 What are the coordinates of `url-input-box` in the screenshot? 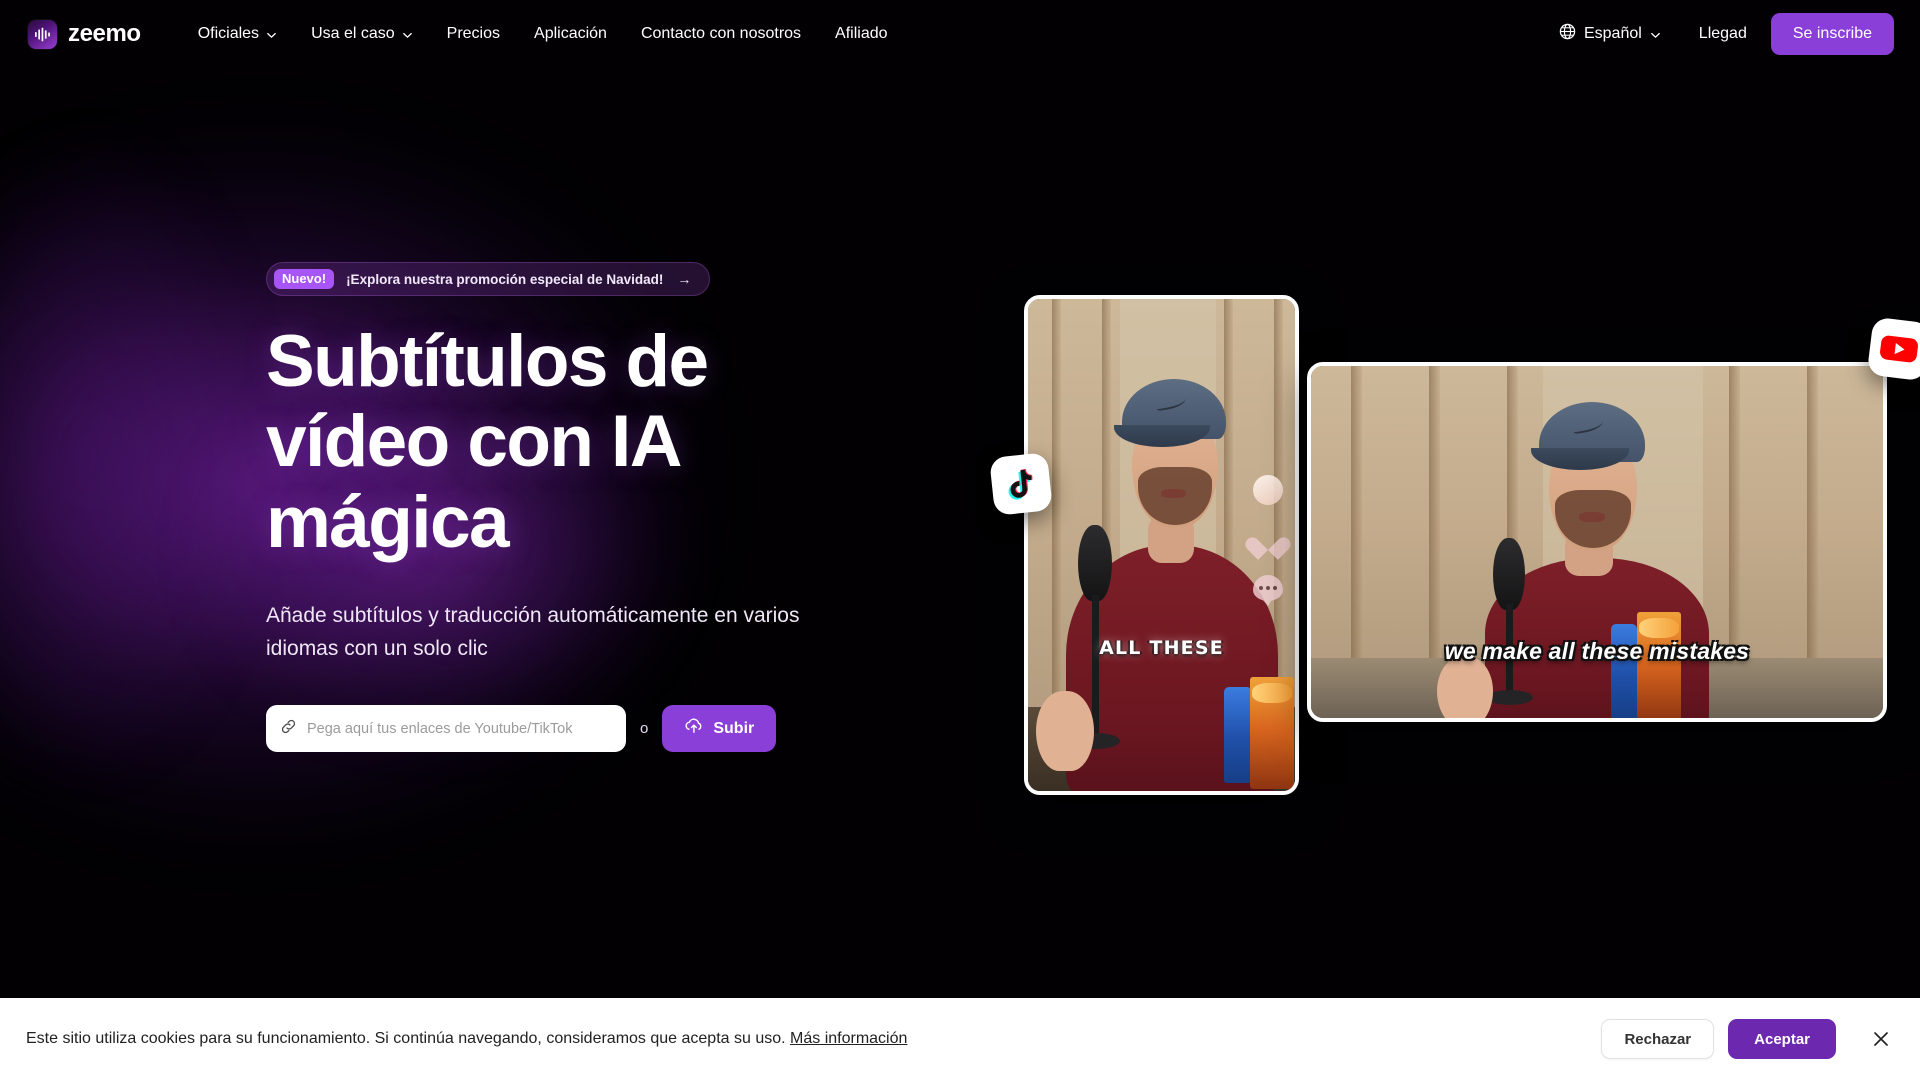 It's located at (446, 729).